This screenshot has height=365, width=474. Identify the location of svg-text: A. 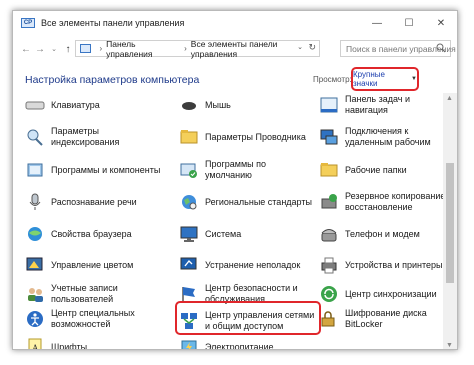
(35, 346).